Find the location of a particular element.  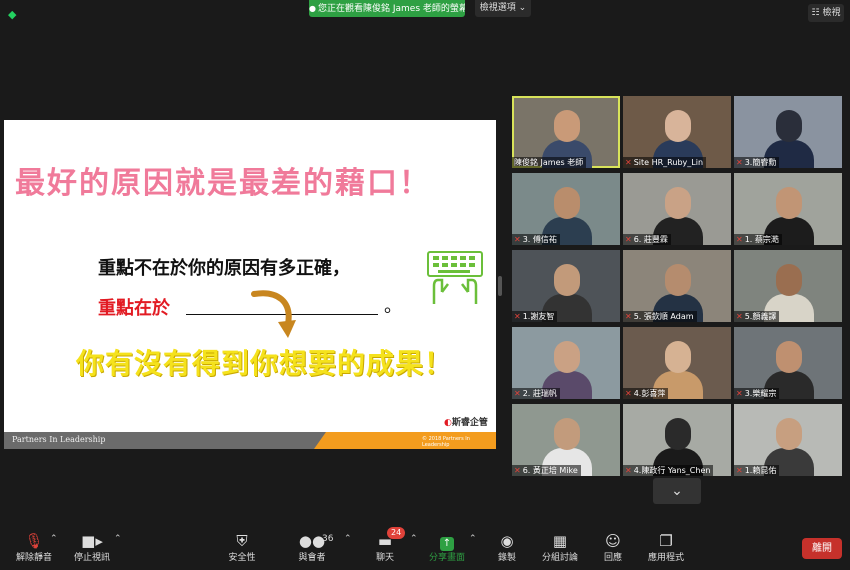

slide-period: 。 is located at coordinates (393, 306).